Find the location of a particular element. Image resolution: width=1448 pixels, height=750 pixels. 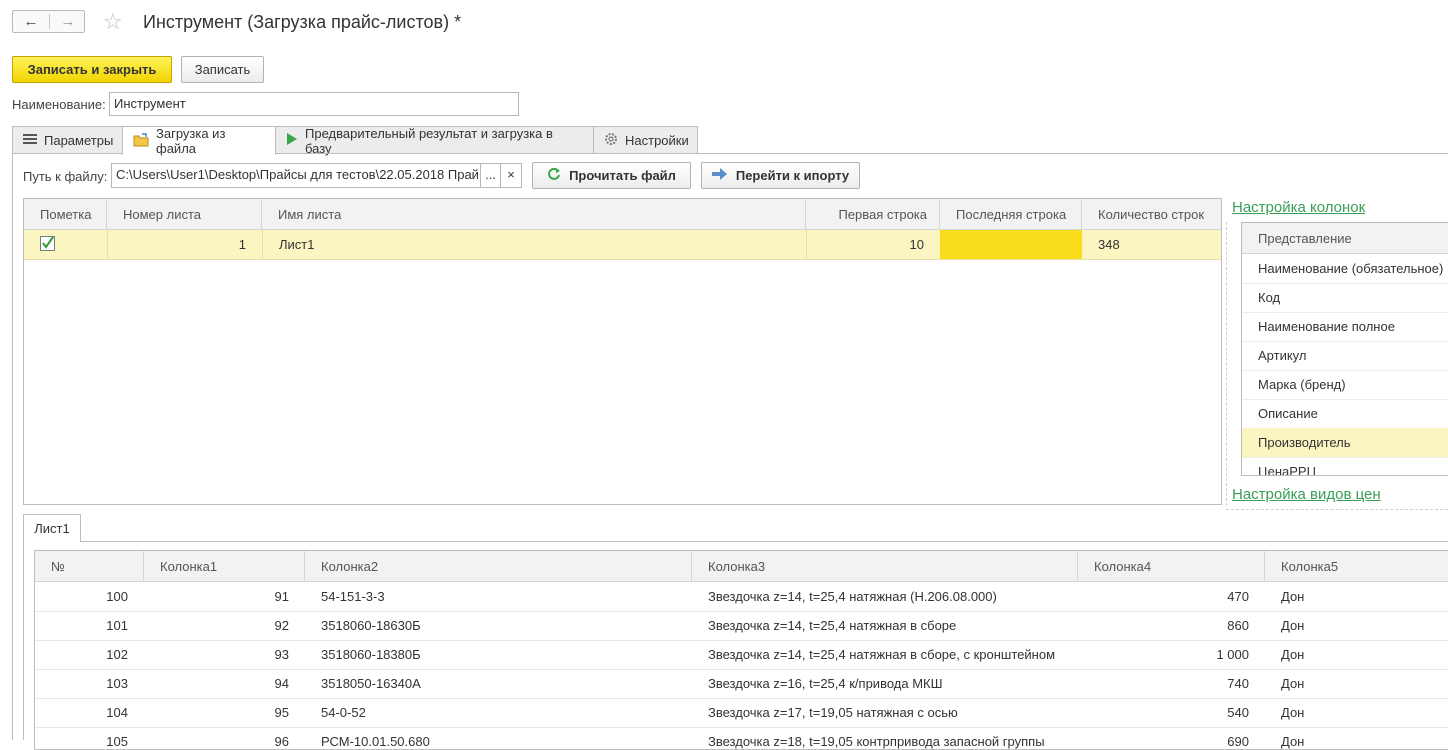

tab-load-from-file: Загрузка из файла is located at coordinates (199, 141).